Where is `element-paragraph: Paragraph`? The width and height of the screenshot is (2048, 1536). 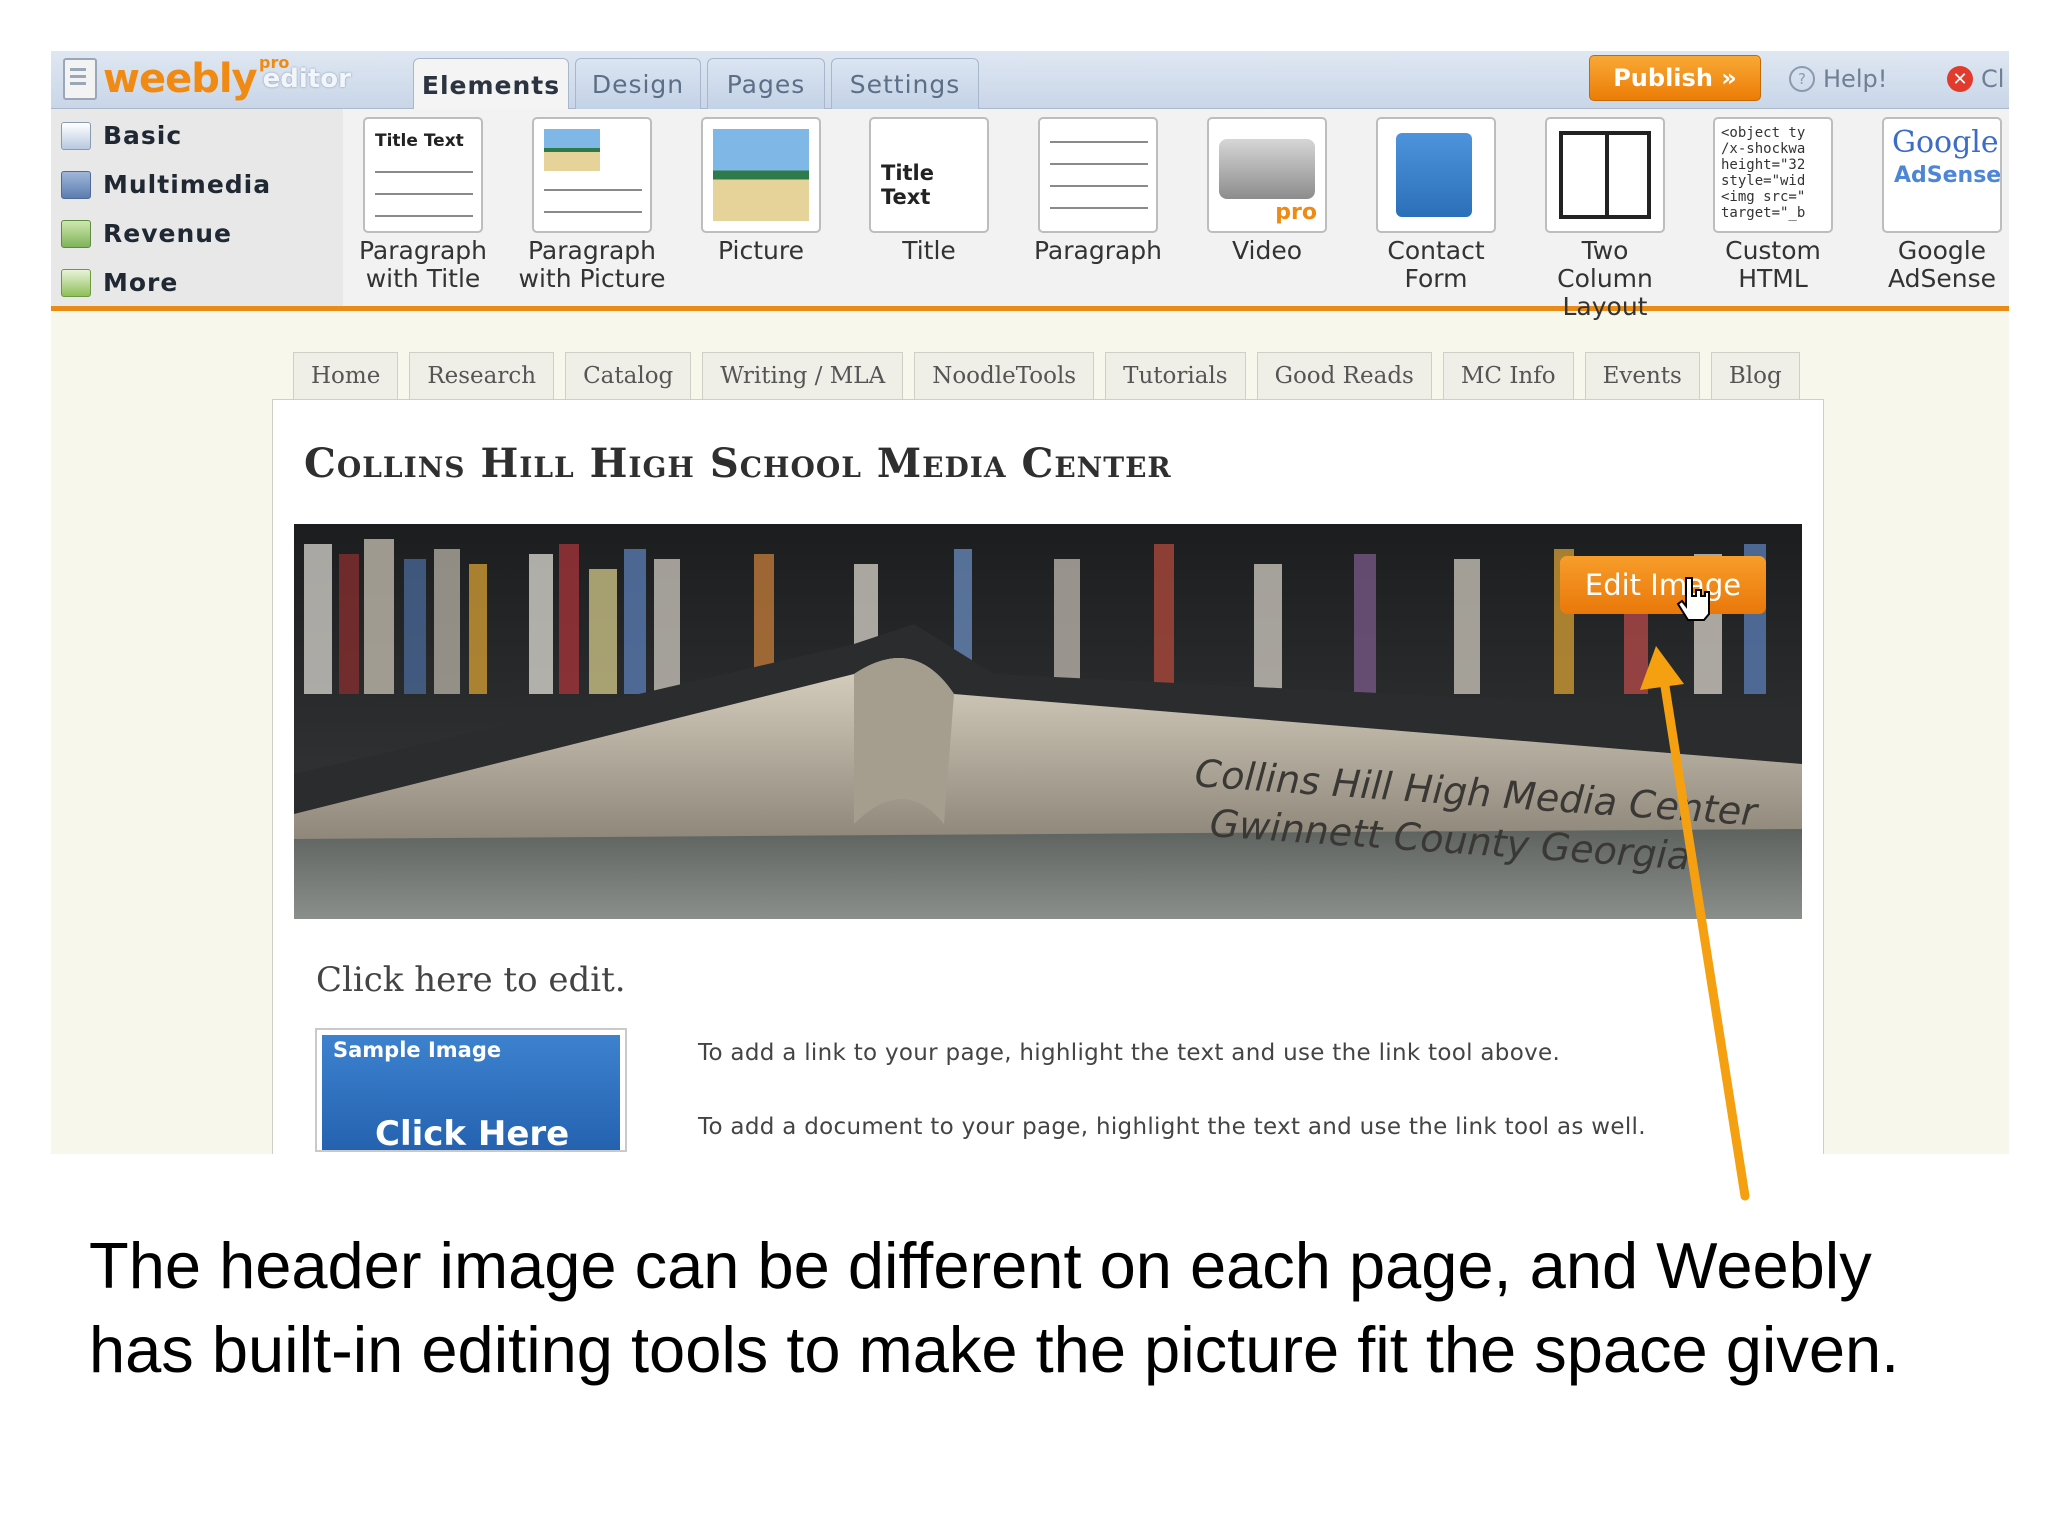 element-paragraph: Paragraph is located at coordinates (1098, 191).